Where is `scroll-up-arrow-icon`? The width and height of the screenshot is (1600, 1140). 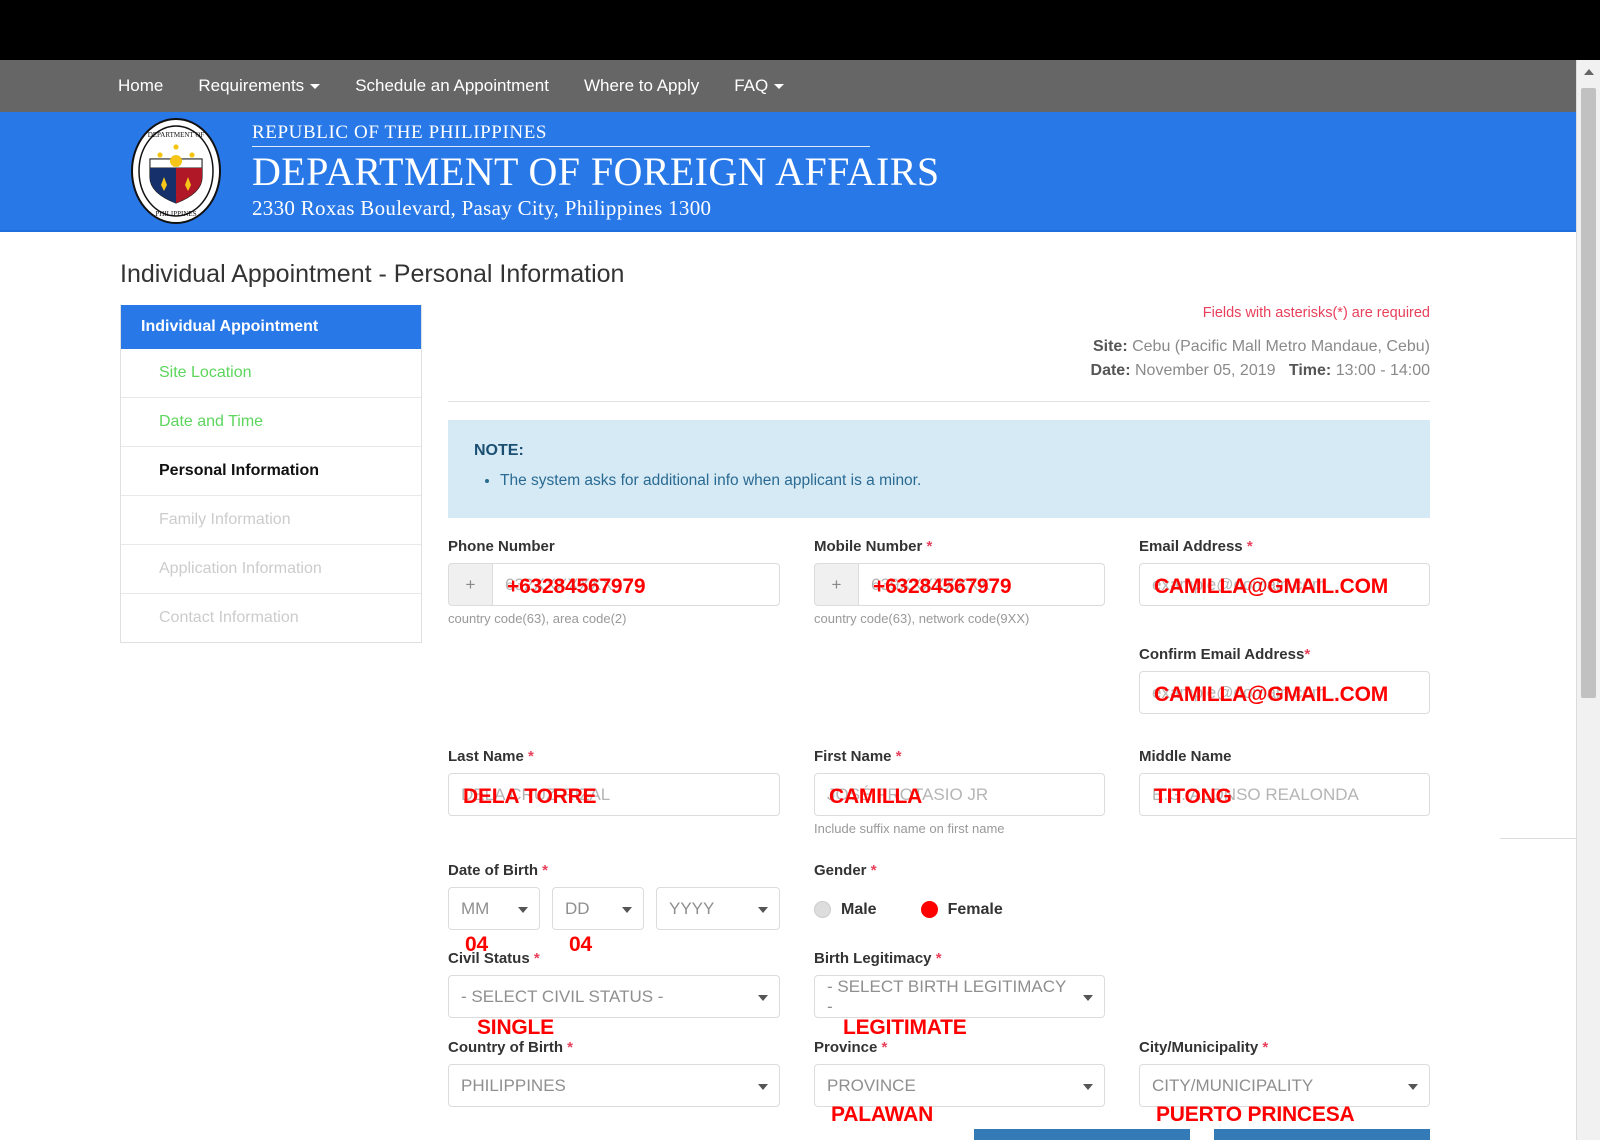 scroll-up-arrow-icon is located at coordinates (1588, 72).